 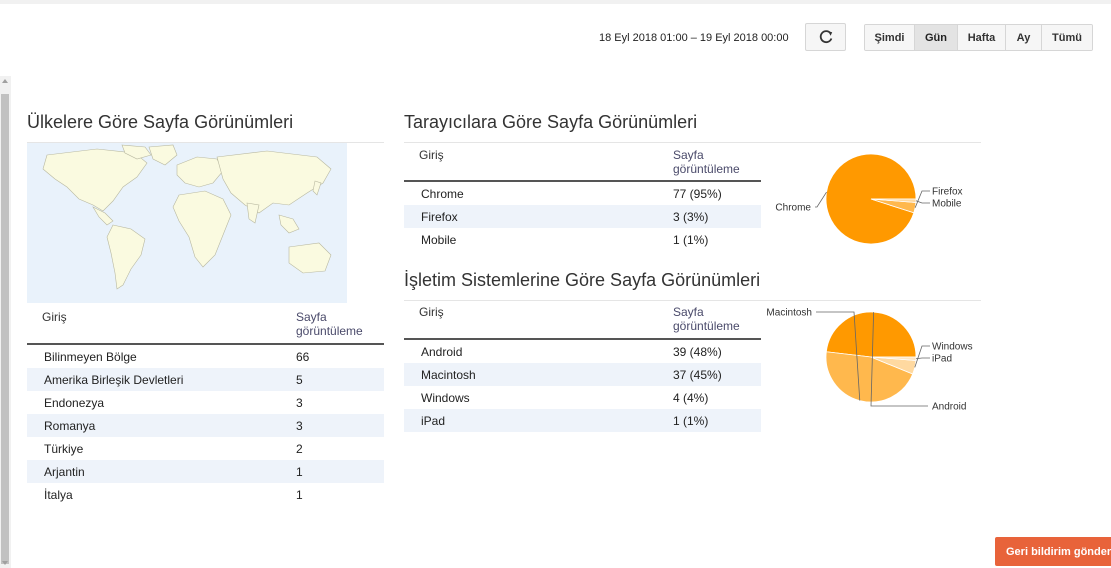 What do you see at coordinates (717, 216) in the screenshot?
I see `browser-views: 3 (3%)` at bounding box center [717, 216].